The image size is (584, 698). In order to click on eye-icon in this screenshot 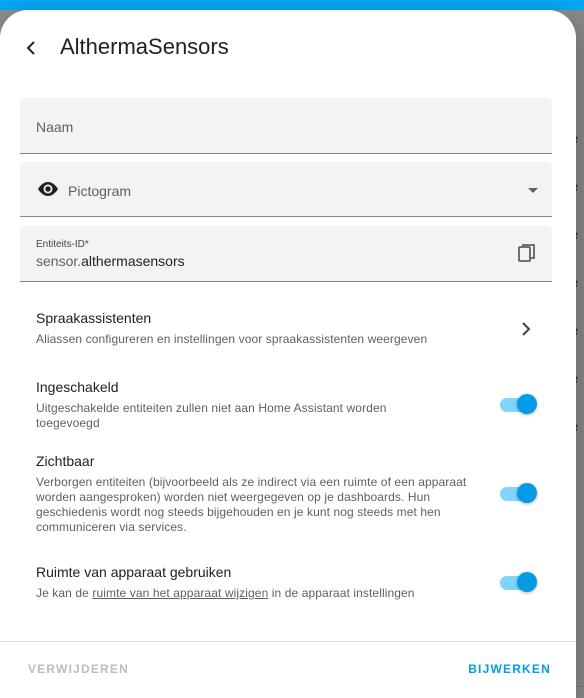, I will do `click(48, 189)`.